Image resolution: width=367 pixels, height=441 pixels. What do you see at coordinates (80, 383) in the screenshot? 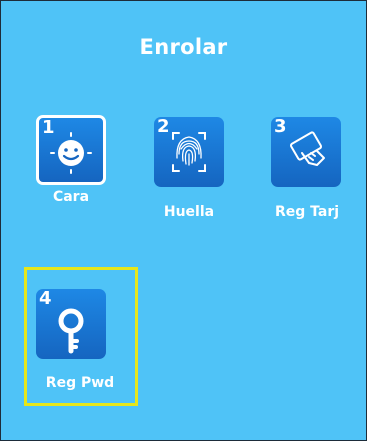
I see `register-password-label: Reg Pwd` at bounding box center [80, 383].